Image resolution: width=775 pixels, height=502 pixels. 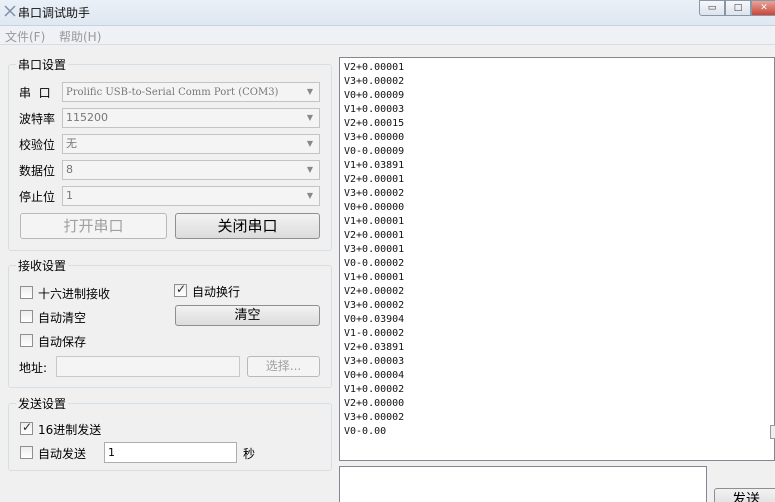 What do you see at coordinates (374, 389) in the screenshot?
I see `receive-line: V1+0.00002` at bounding box center [374, 389].